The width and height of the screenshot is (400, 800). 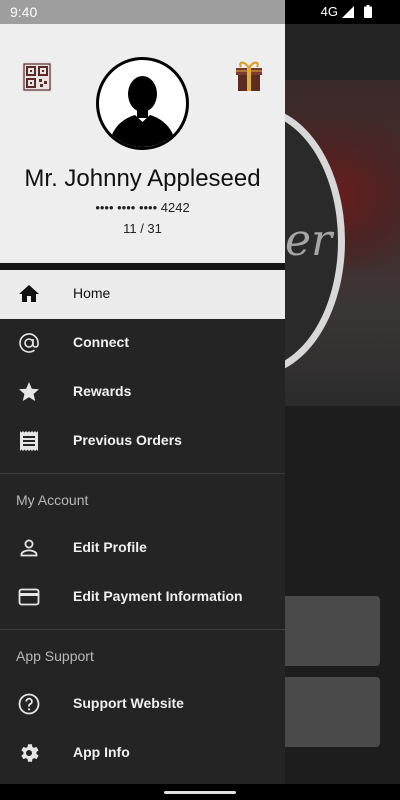 I want to click on signal-icon, so click(x=348, y=11).